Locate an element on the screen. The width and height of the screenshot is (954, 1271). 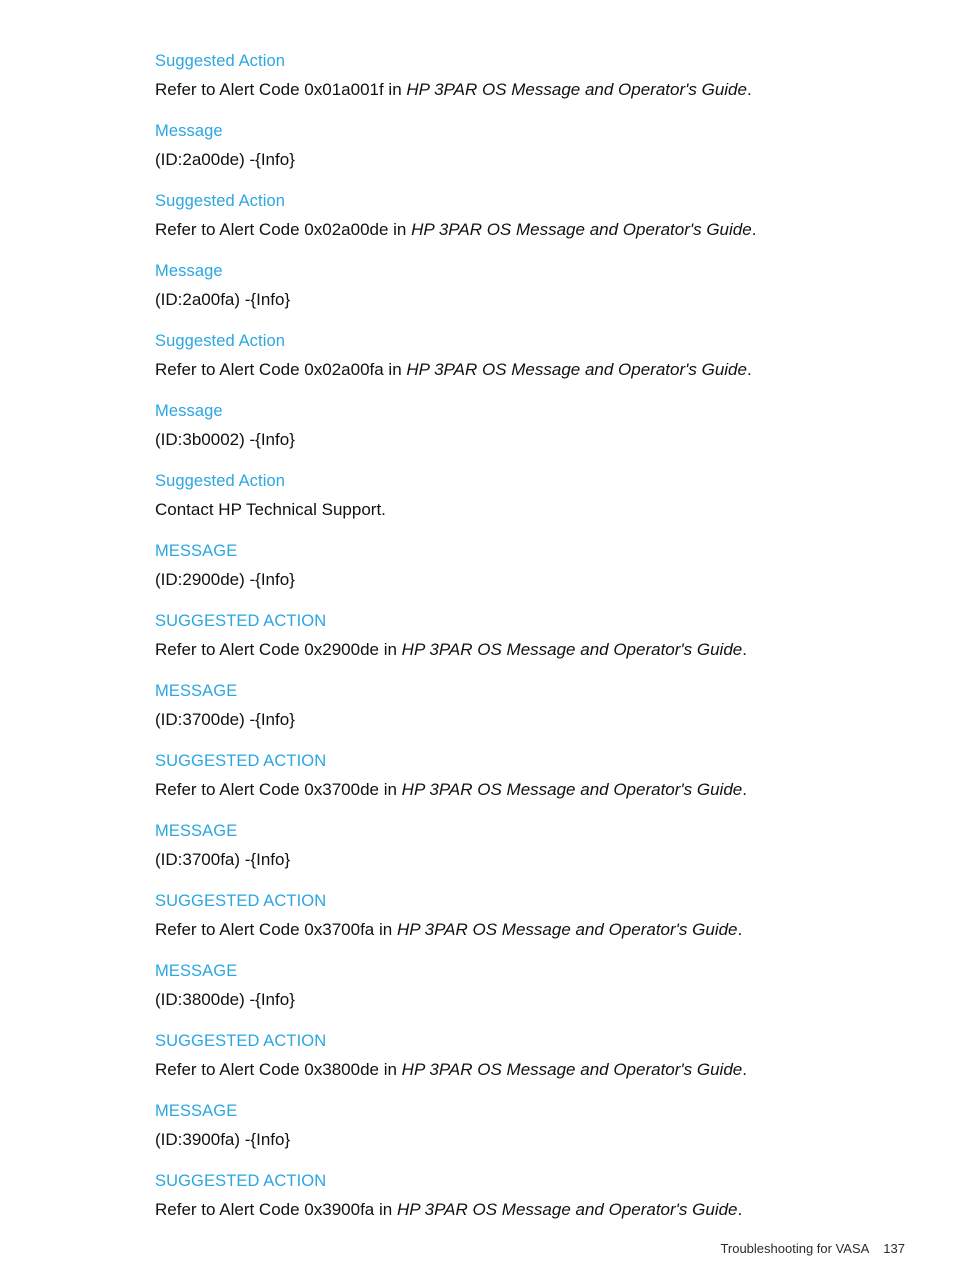
message-block: MESSAGE (ID:3700de) -{Info} is located at coordinates (535, 705).